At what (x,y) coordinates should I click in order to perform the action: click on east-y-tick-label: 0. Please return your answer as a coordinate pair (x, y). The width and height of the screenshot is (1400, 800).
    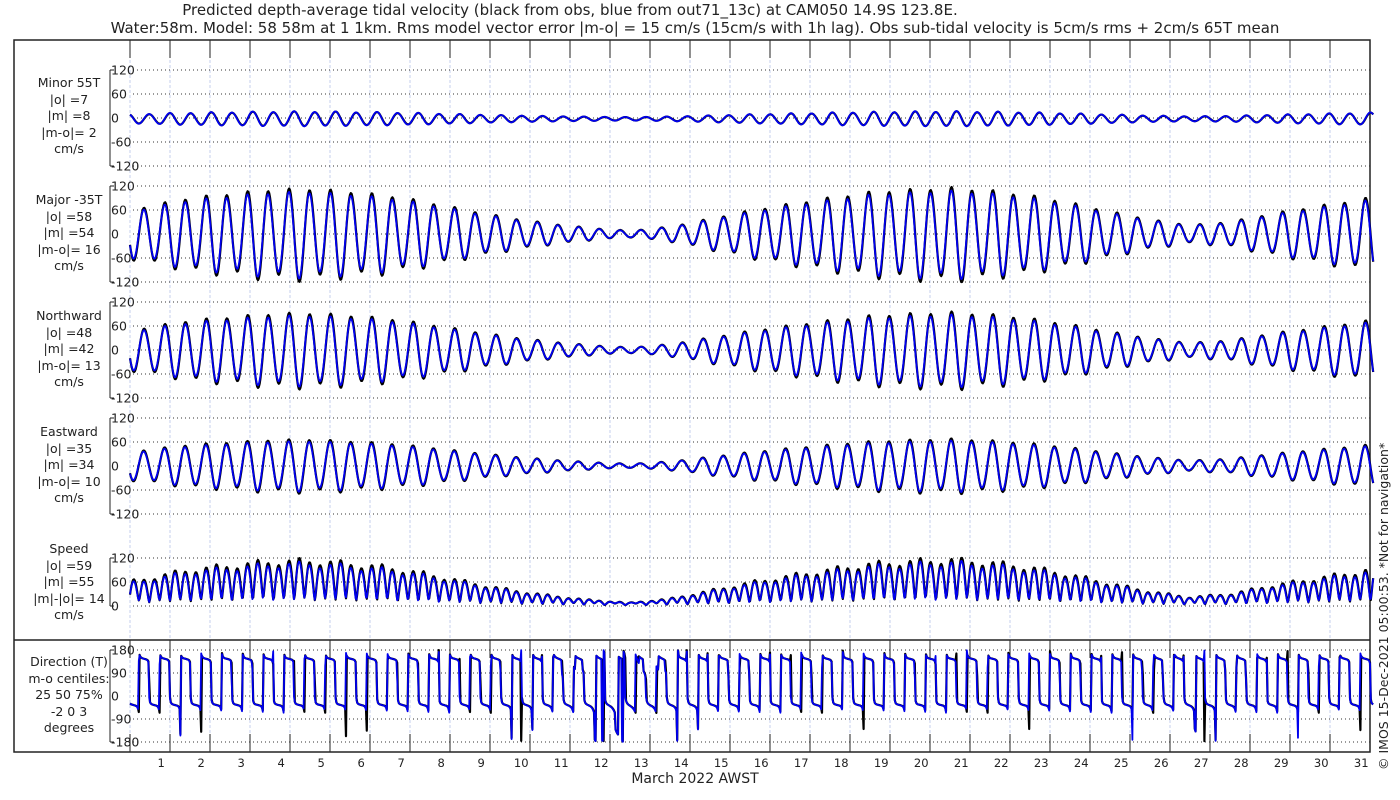
    Looking at the image, I should click on (115, 466).